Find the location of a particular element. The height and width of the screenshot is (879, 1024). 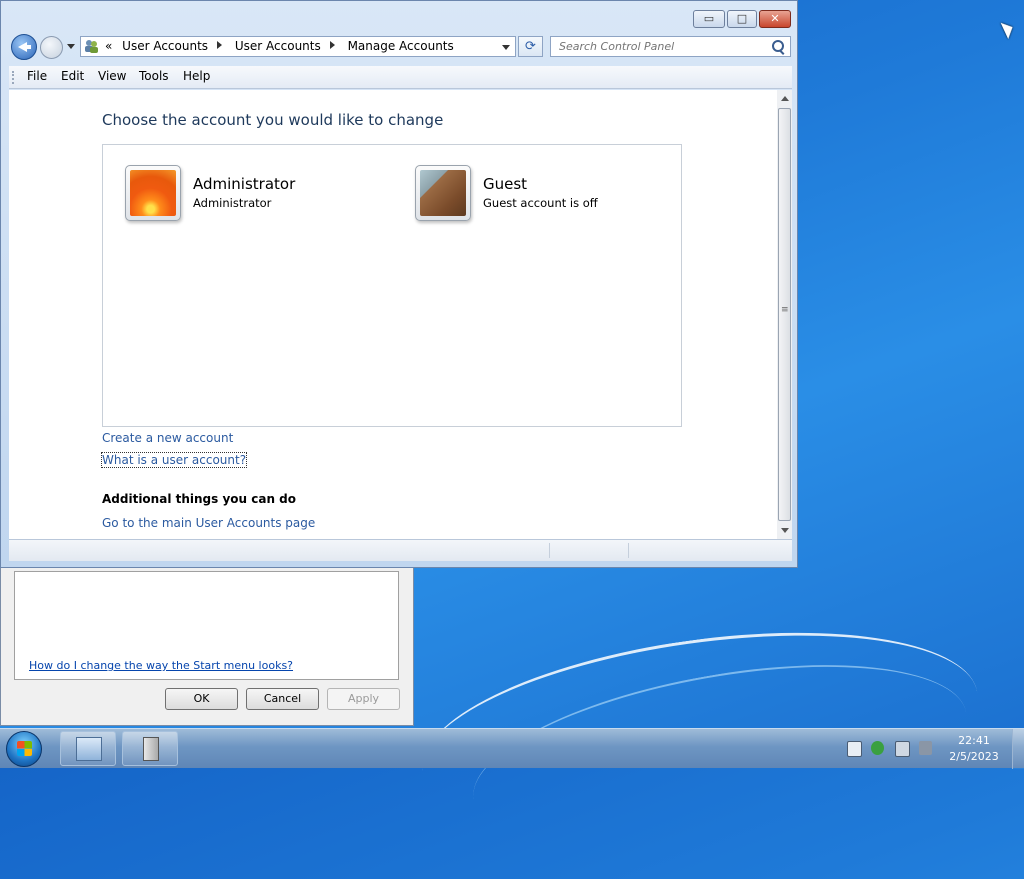

search-input is located at coordinates (661, 46).